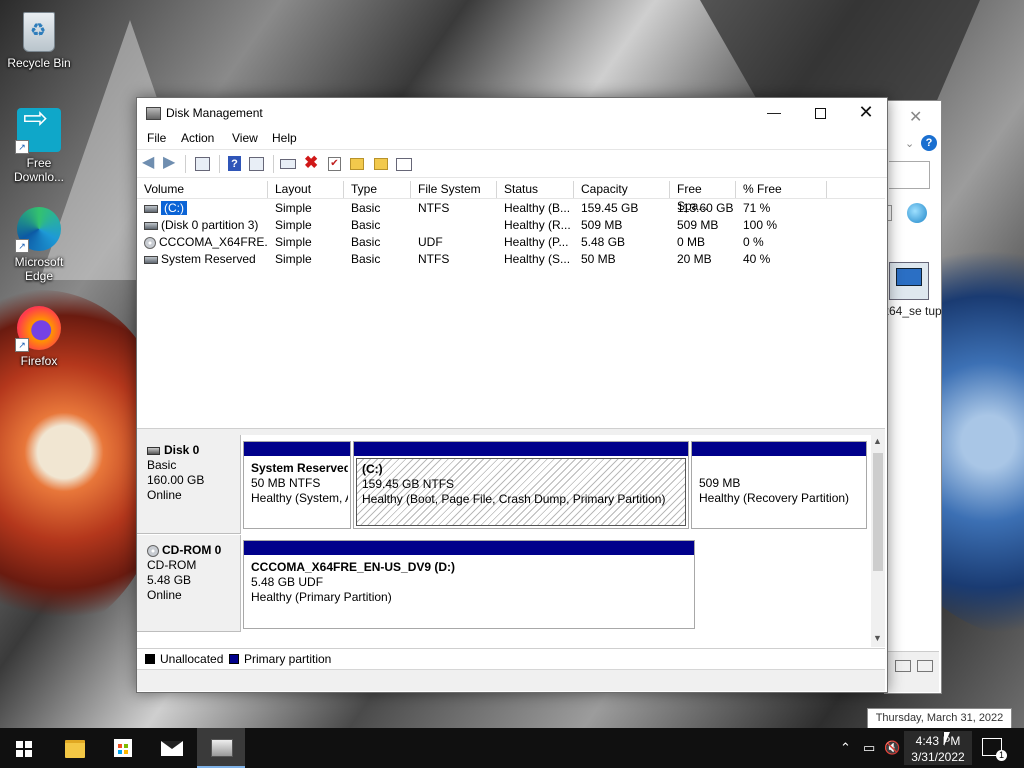 This screenshot has height=768, width=1024. Describe the element at coordinates (877, 441) in the screenshot. I see `scroll-up-icon: ▲` at that location.